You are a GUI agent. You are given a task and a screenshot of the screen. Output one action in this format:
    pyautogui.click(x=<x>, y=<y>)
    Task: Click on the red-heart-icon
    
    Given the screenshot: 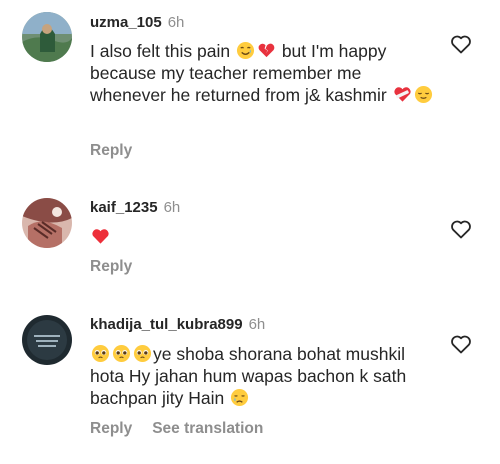 What is the action you would take?
    pyautogui.click(x=100, y=236)
    